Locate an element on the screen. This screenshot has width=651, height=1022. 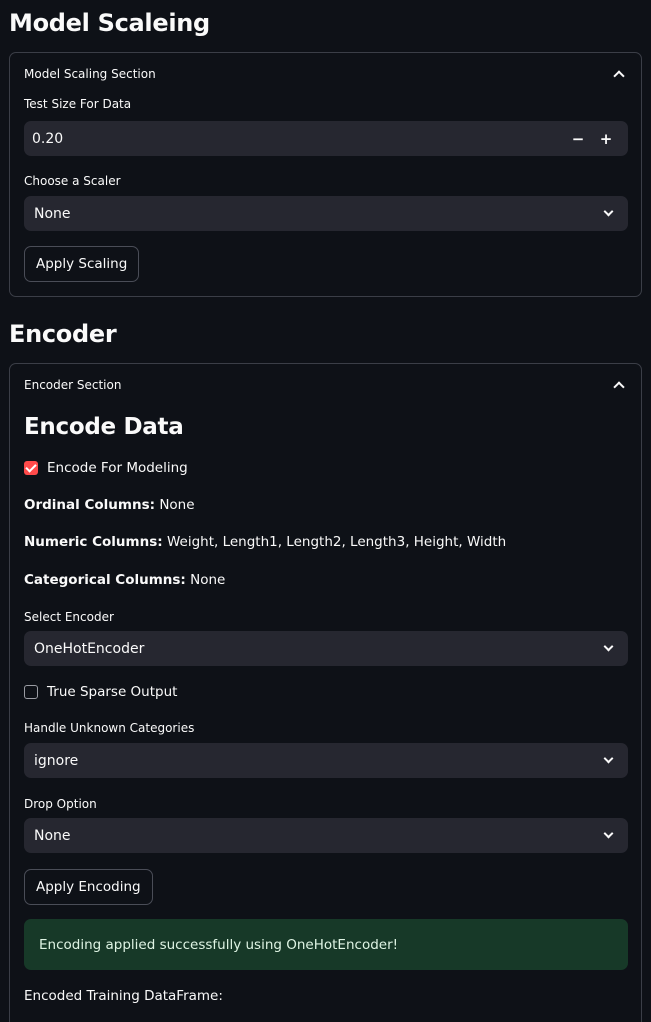
encode-data-heading: Encode Data is located at coordinates (104, 427).